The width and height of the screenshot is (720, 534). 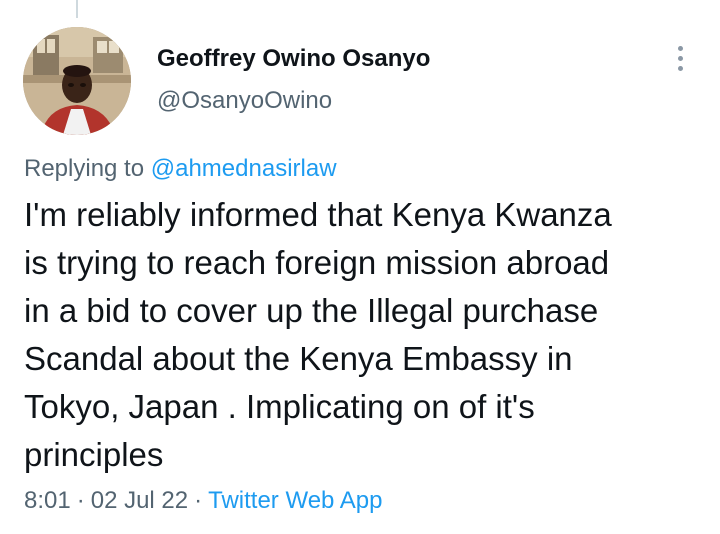 What do you see at coordinates (293, 59) in the screenshot?
I see `author-name: Geoffrey Owino Osanyo` at bounding box center [293, 59].